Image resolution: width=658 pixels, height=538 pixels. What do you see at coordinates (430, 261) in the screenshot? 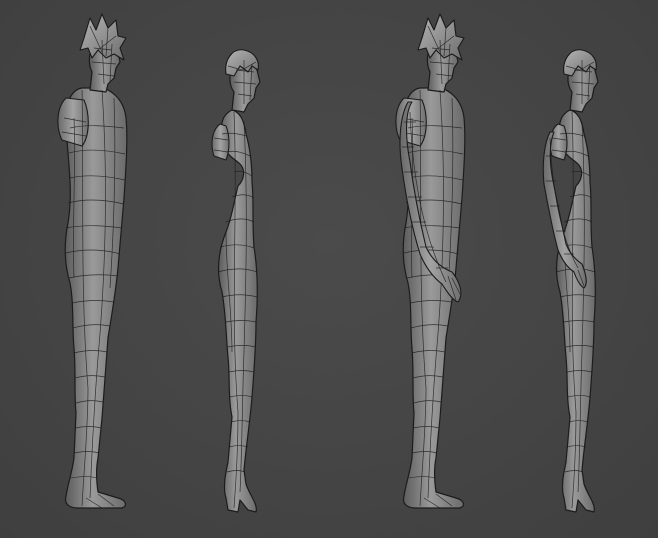
I see `male-full-mesh-figure` at bounding box center [430, 261].